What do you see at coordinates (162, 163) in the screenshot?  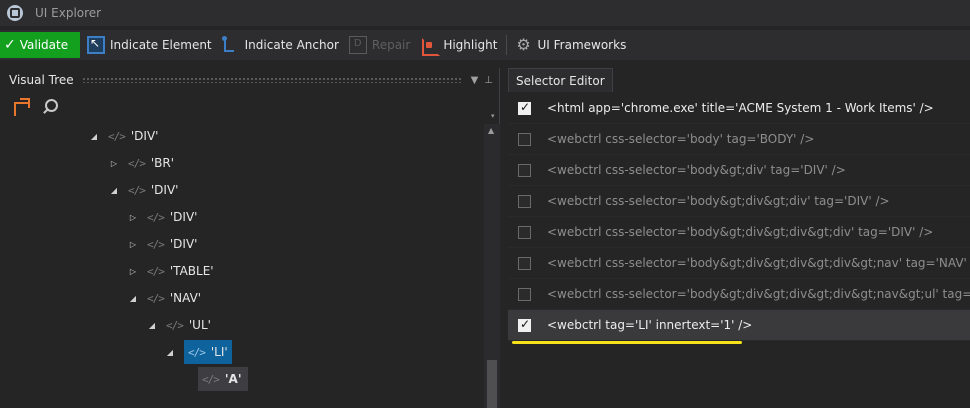 I see `tree-node-label: 'BR'` at bounding box center [162, 163].